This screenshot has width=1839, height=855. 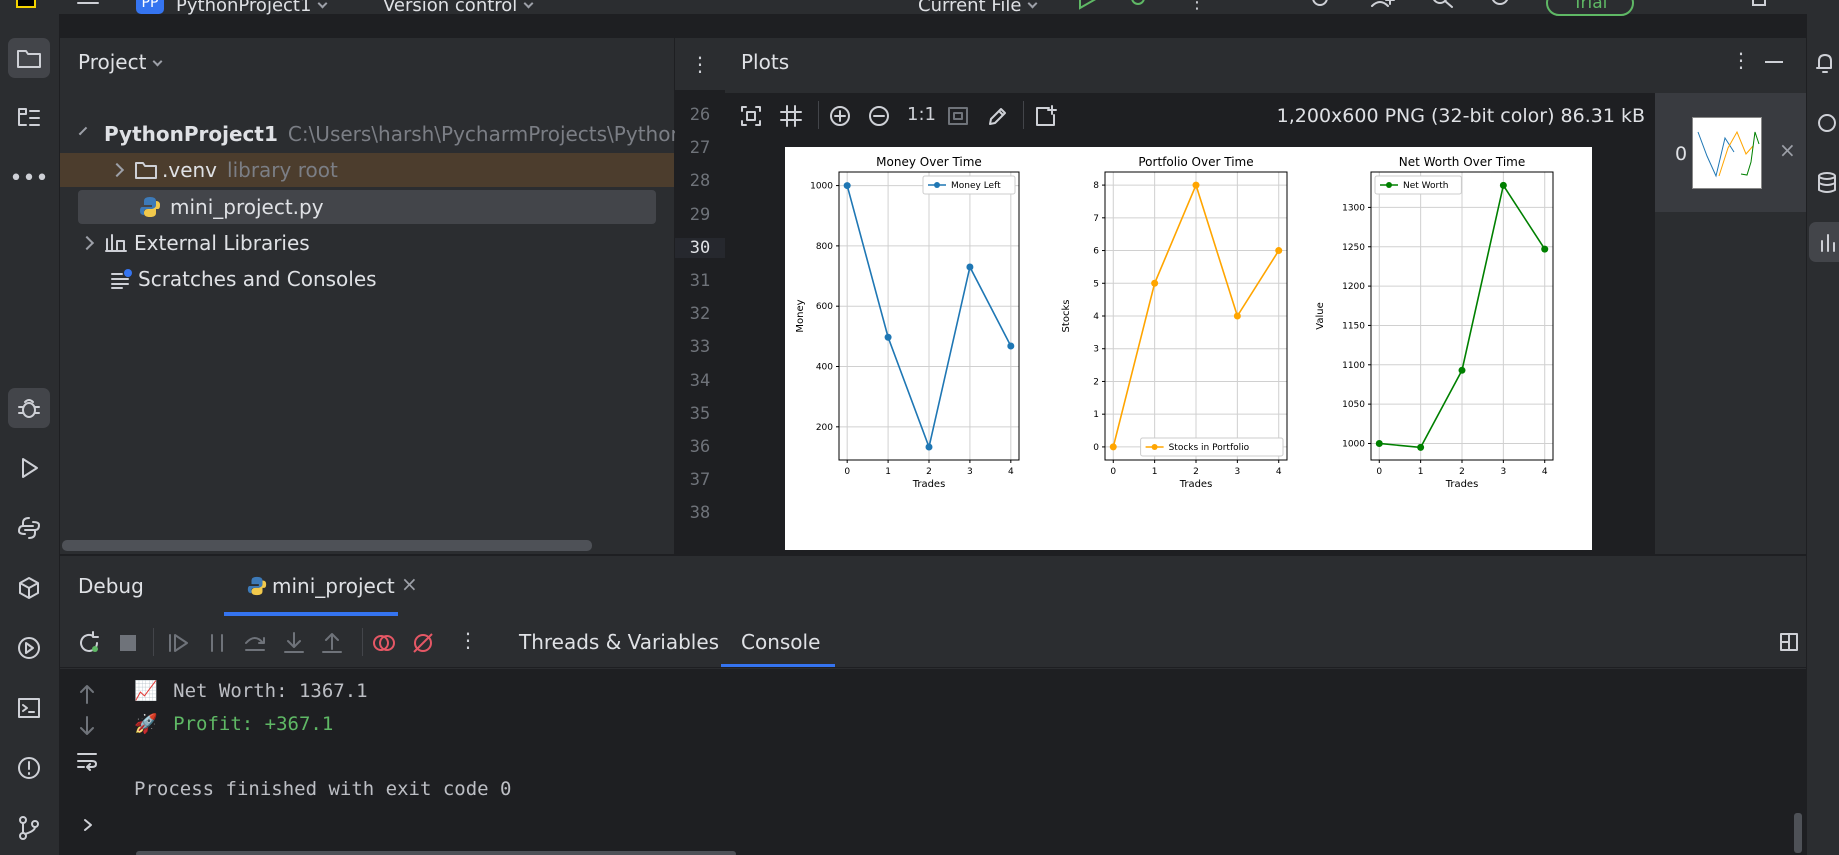 I want to click on debug-session-tab: mini_project ×, so click(x=309, y=586).